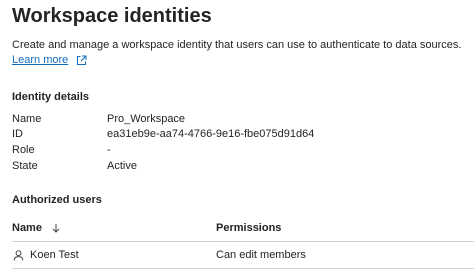 The width and height of the screenshot is (474, 276). I want to click on learn-more-link: Learn more, so click(49, 60).